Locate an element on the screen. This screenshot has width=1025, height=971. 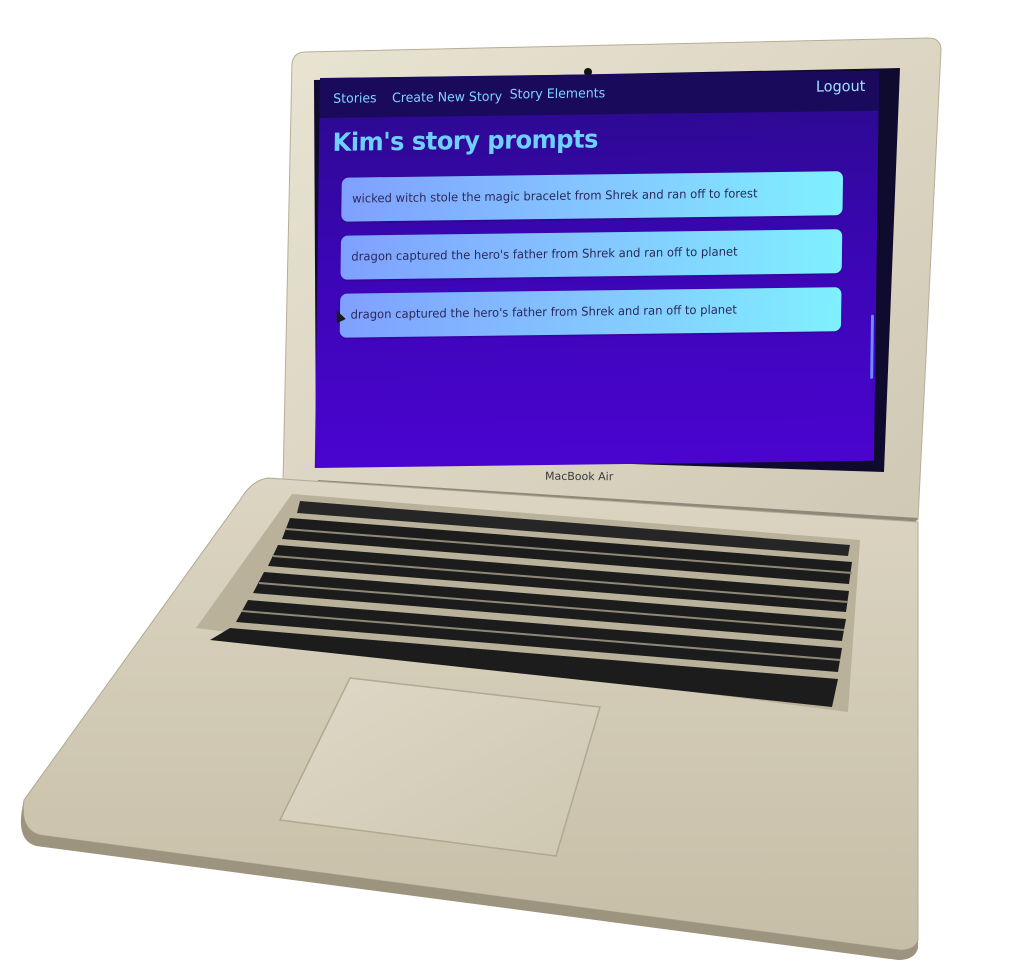
nav-story-elements-link: Story Elements is located at coordinates (558, 94).